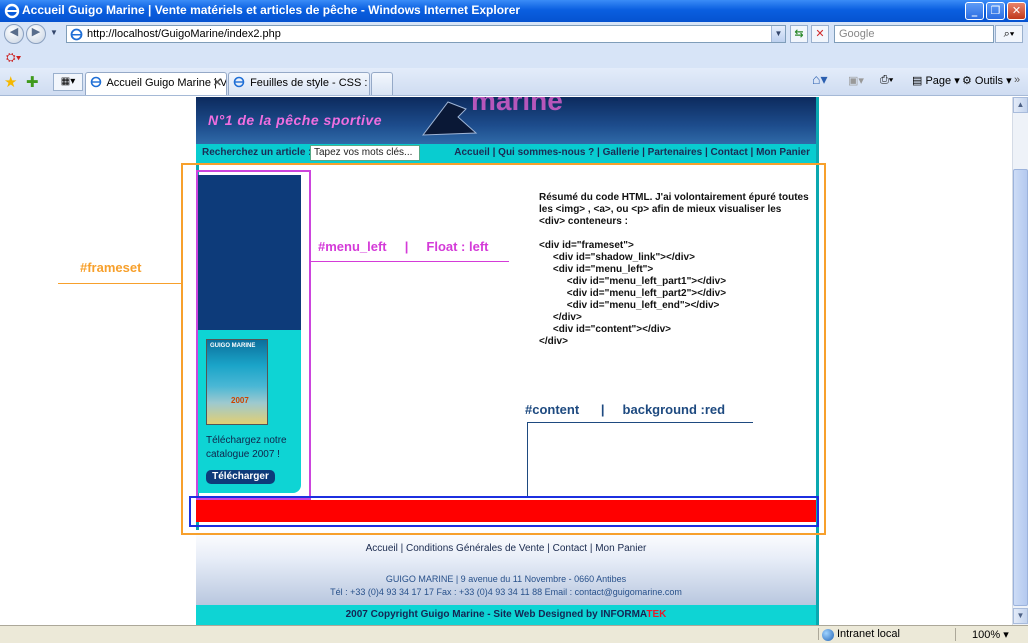  What do you see at coordinates (253, 335) in the screenshot?
I see `menu-left-outline` at bounding box center [253, 335].